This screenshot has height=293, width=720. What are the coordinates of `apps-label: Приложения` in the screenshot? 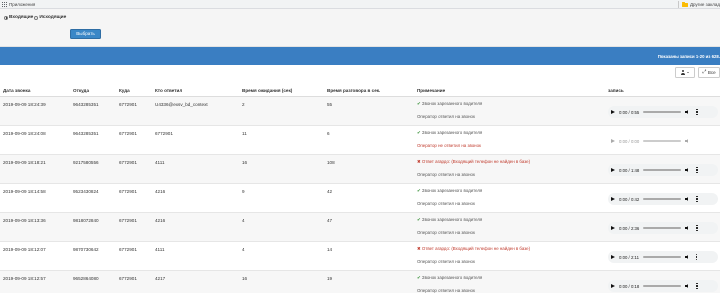 It's located at (22, 4).